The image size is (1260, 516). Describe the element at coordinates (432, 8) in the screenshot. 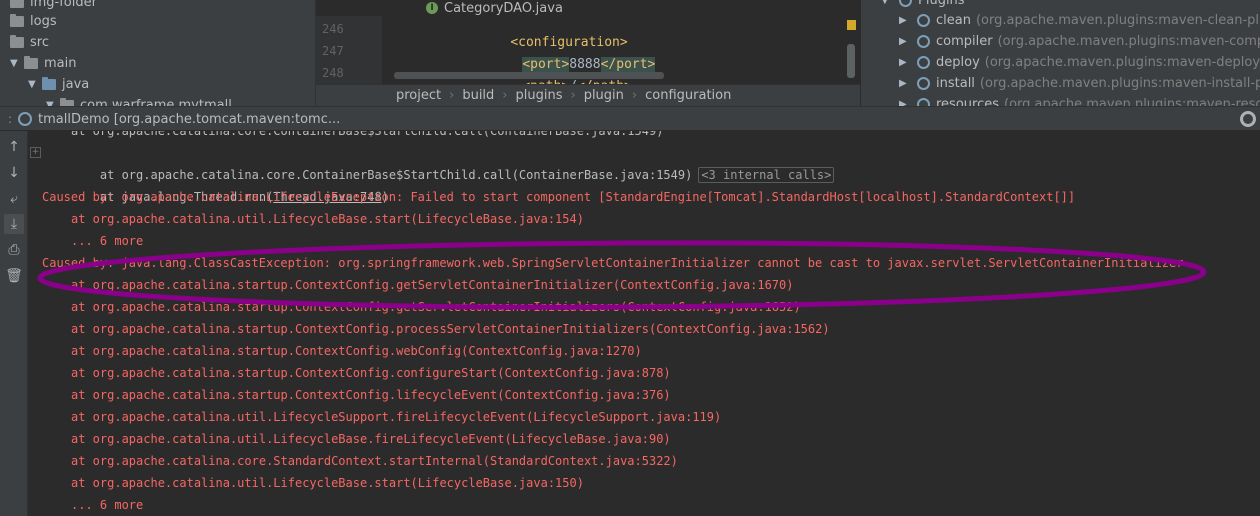

I see `interface-icon: I` at that location.